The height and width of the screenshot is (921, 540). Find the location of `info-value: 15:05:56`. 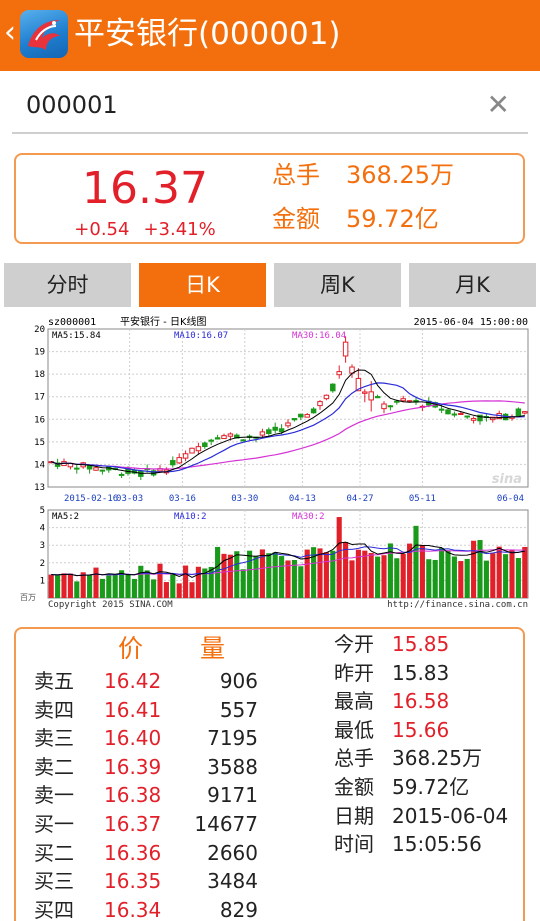

info-value: 15:05:56 is located at coordinates (437, 844).